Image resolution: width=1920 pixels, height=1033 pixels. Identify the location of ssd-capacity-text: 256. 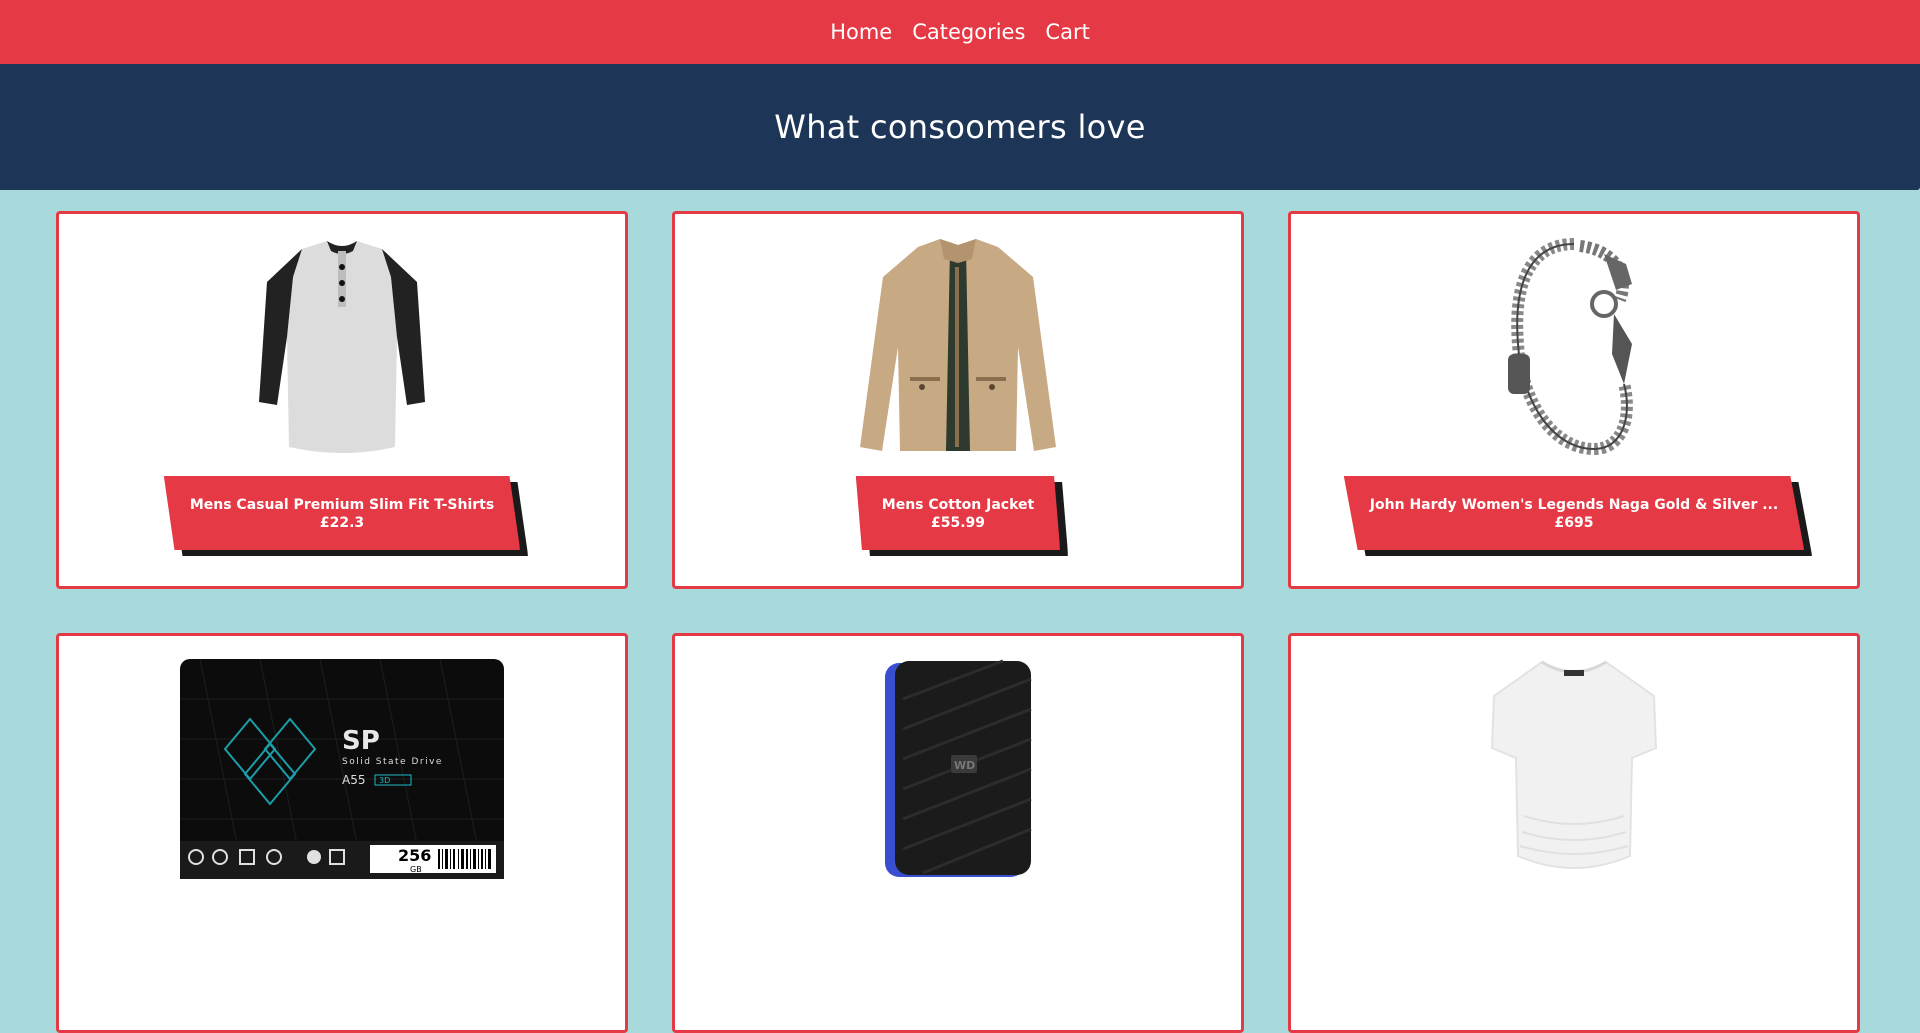
(414, 855).